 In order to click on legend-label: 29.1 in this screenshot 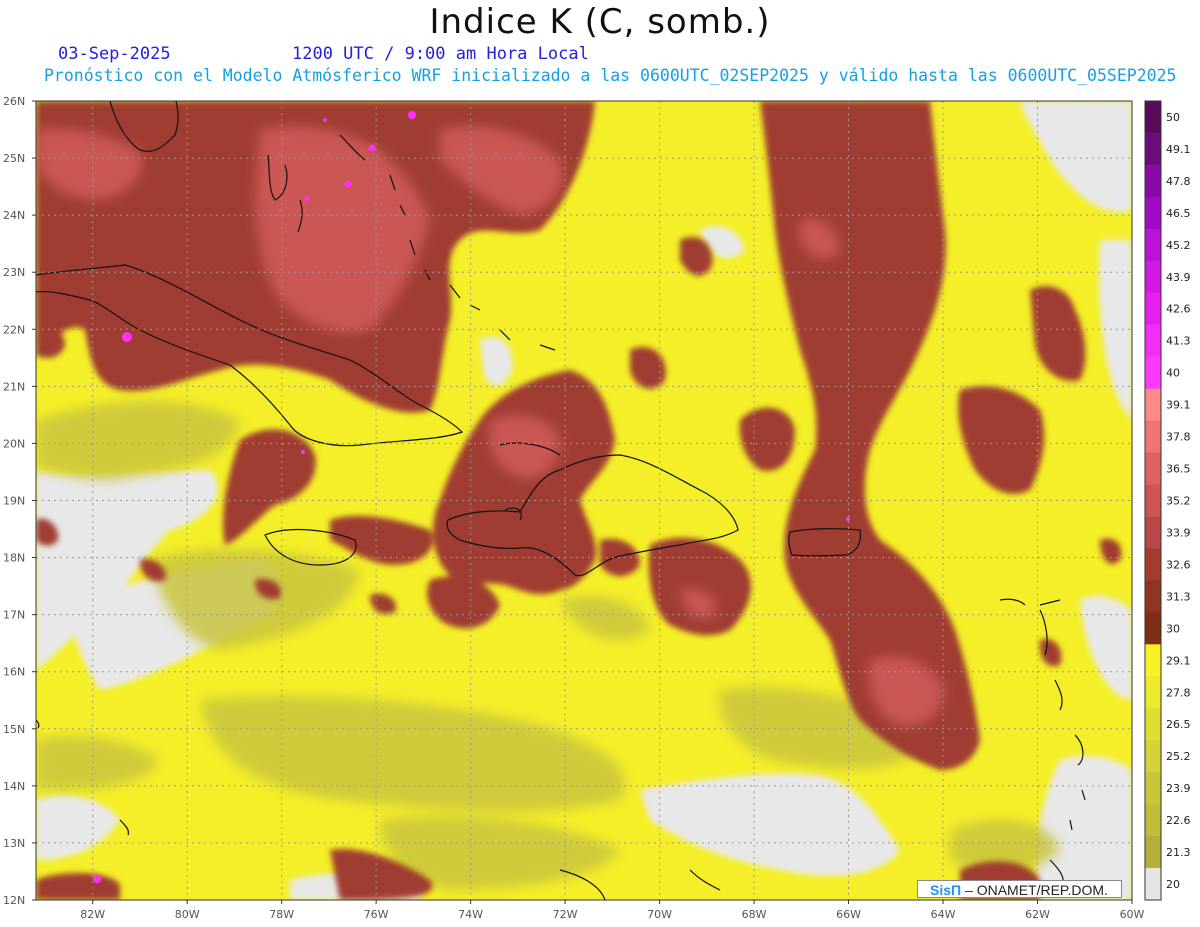, I will do `click(1178, 660)`.